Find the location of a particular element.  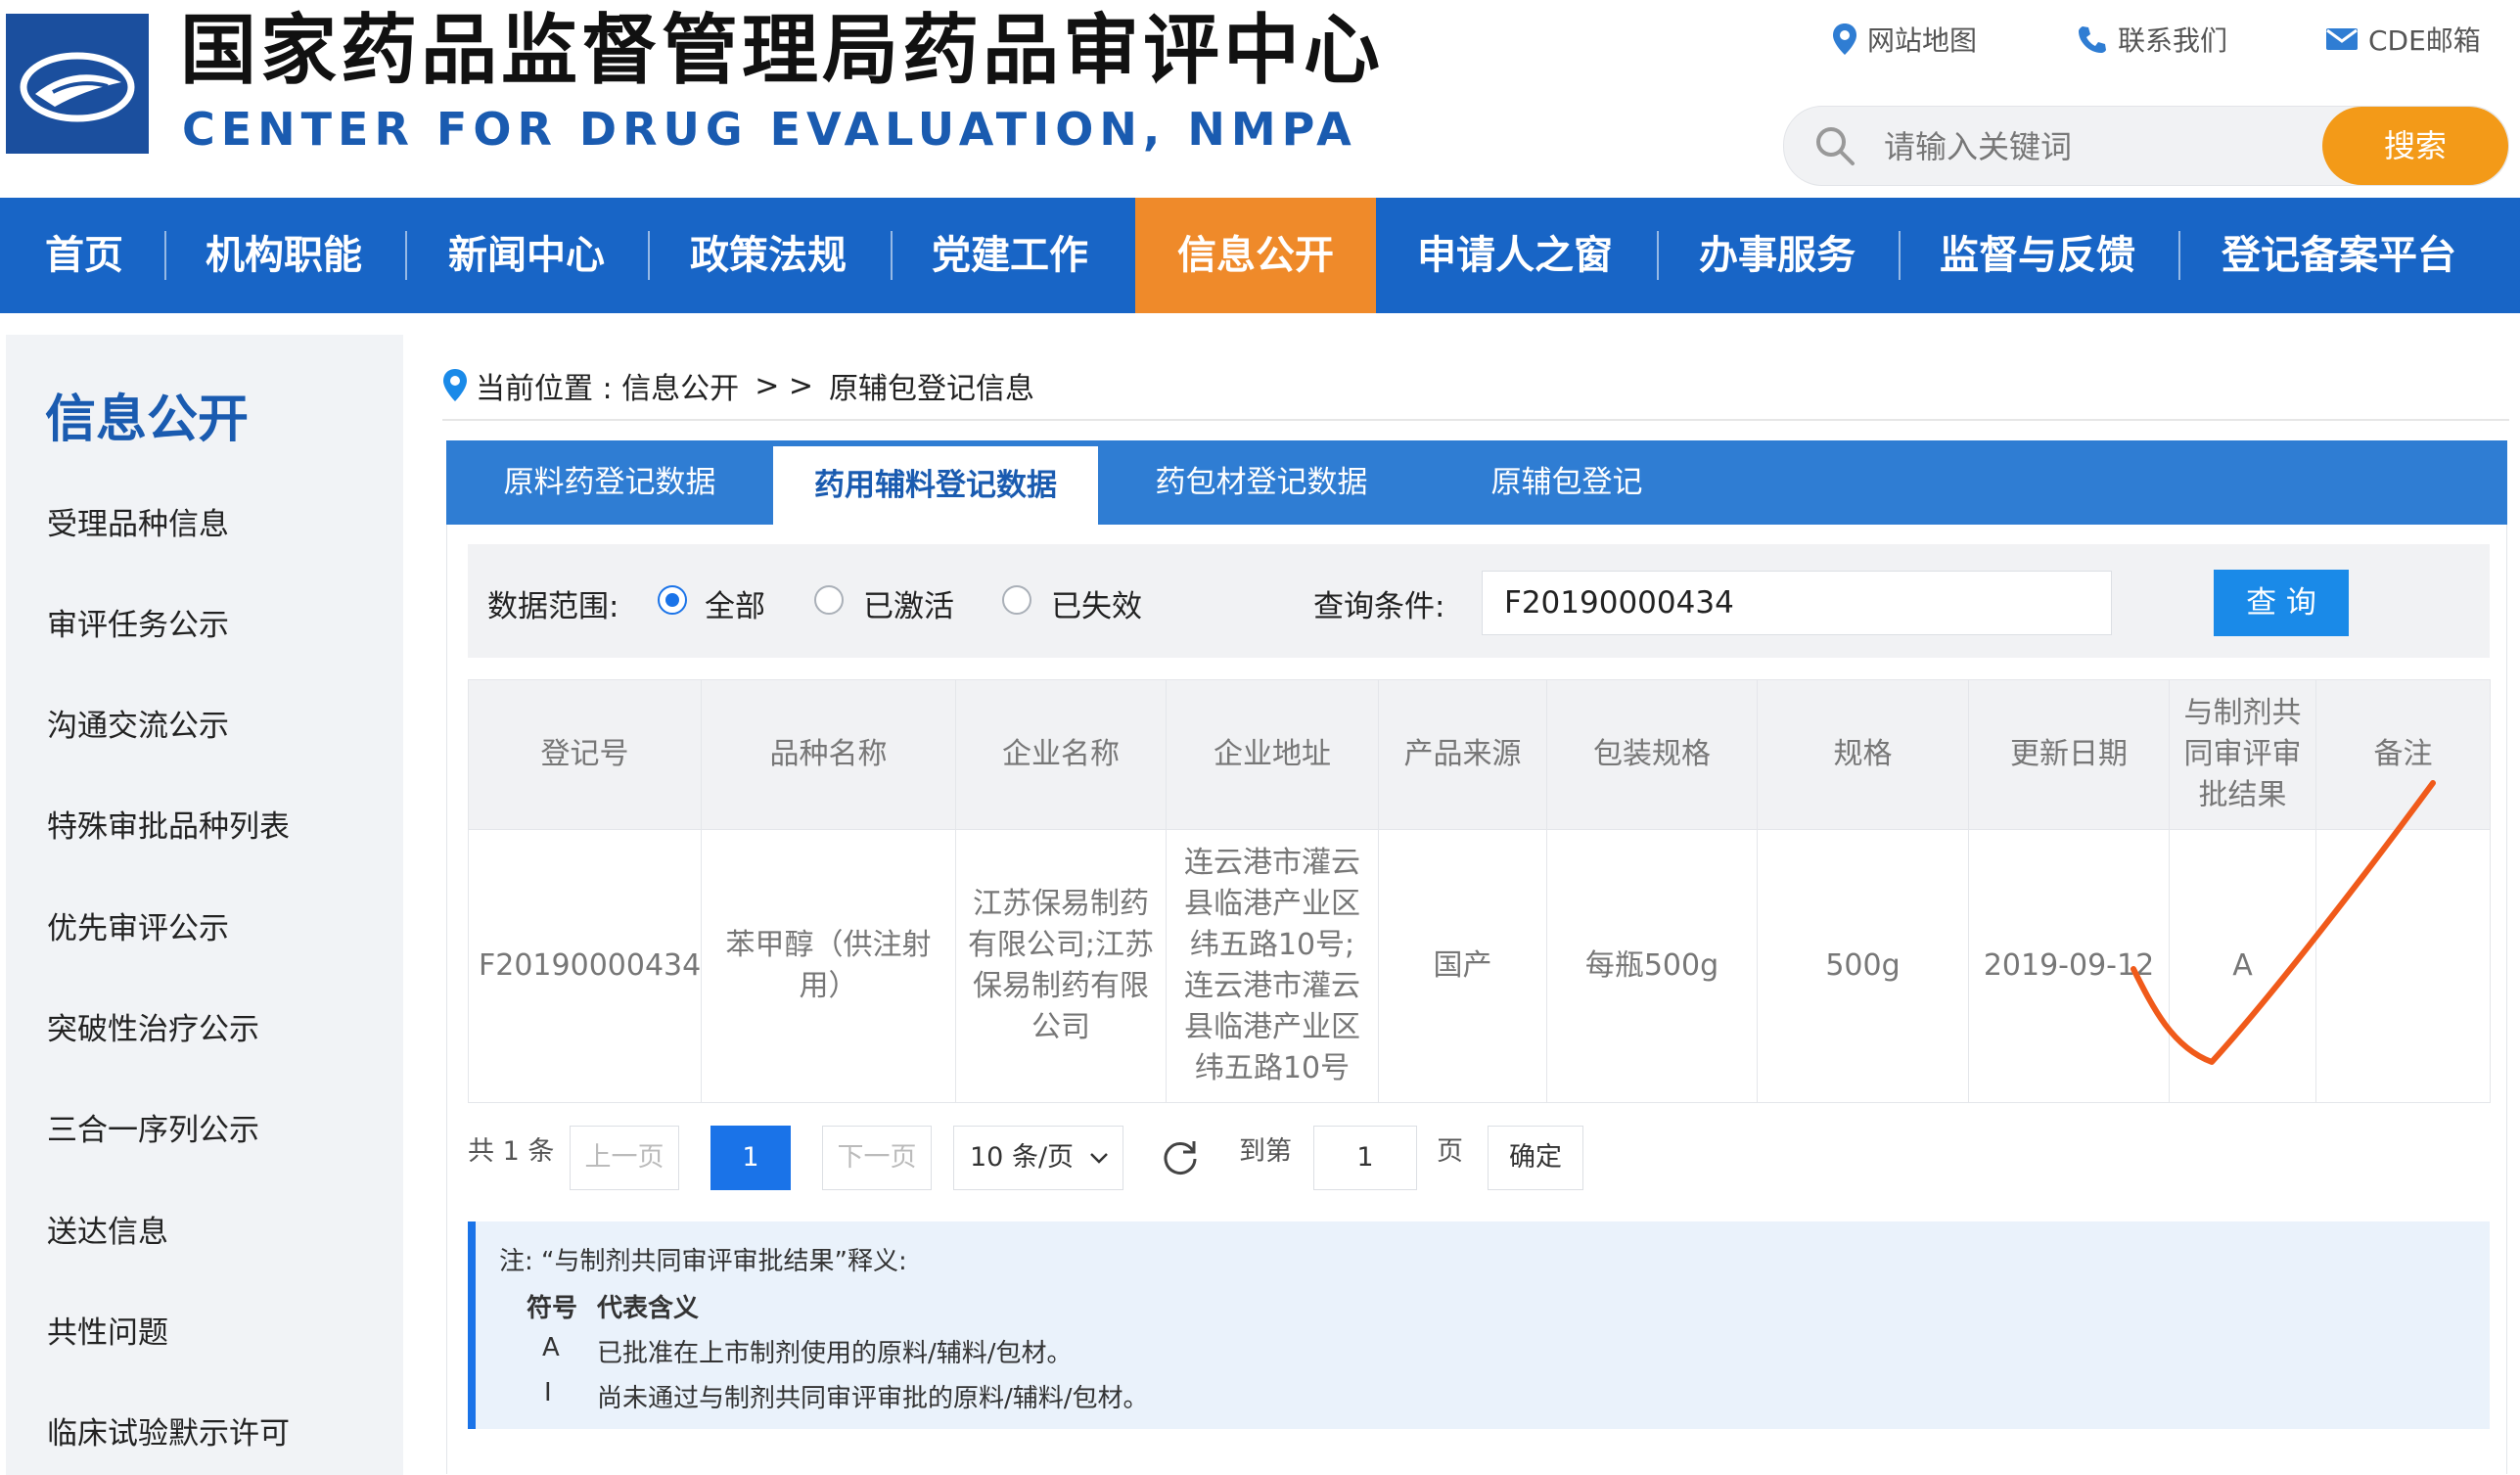

note-meaning: 尚未通过与制剂共同审评审批的原料/辅料/包材。 is located at coordinates (873, 1398).